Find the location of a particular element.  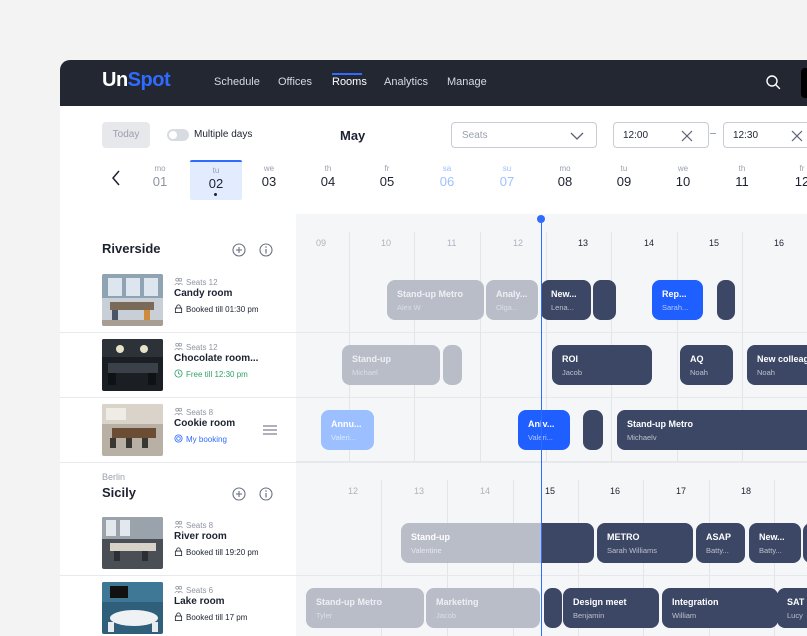

room-row-candyroom: Seats 12 Candy room Booked till 01:30 pm is located at coordinates (178, 300).